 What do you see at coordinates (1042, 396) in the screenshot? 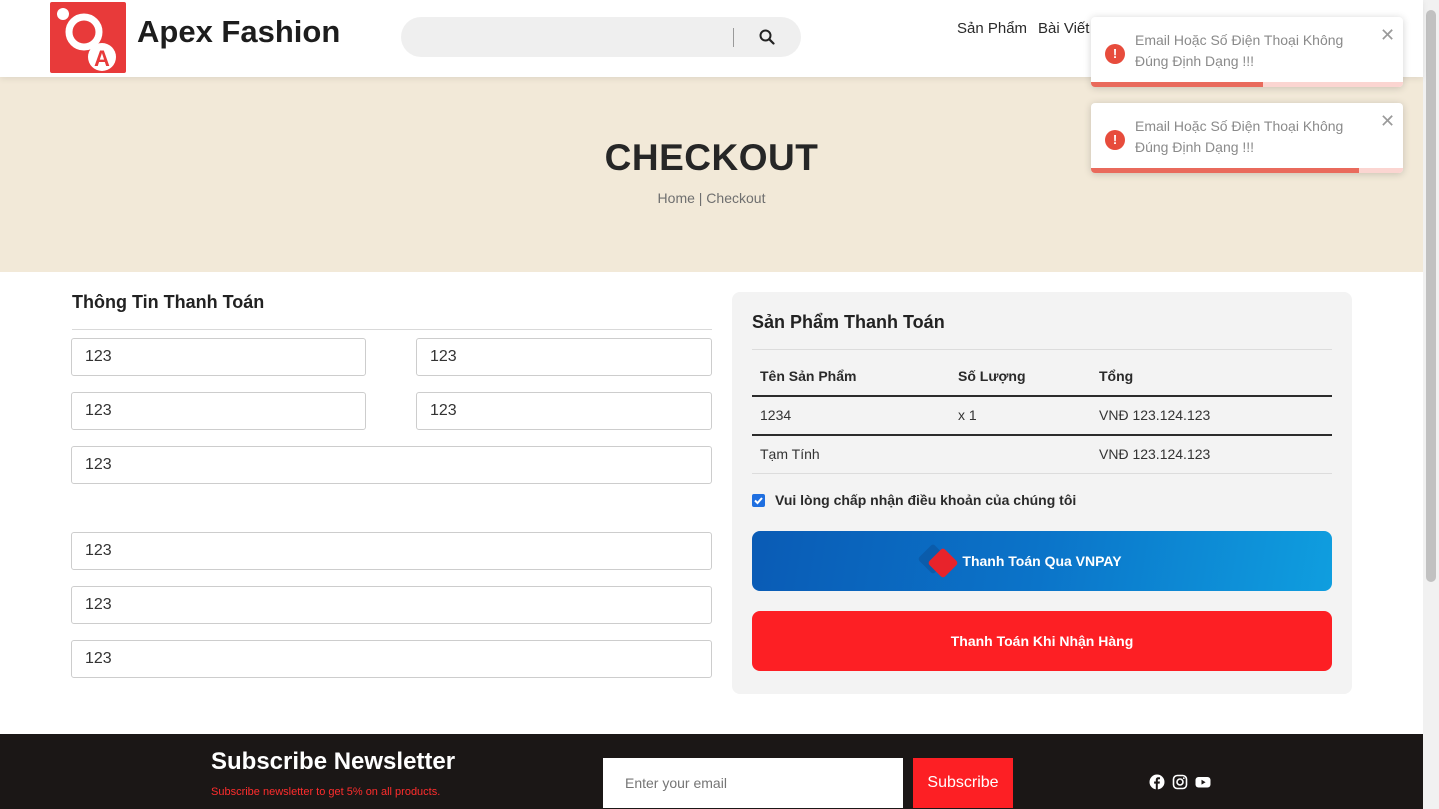
I see `header-rule` at bounding box center [1042, 396].